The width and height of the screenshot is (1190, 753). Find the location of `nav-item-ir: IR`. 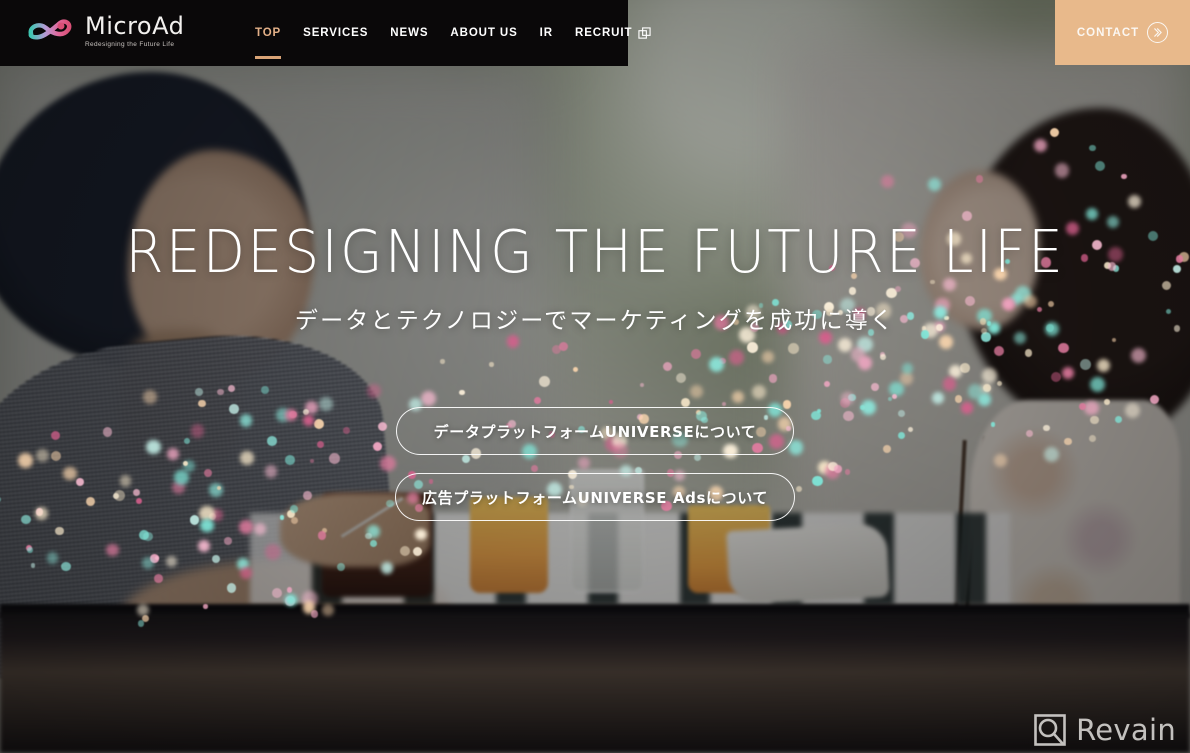

nav-item-ir: IR is located at coordinates (546, 33).